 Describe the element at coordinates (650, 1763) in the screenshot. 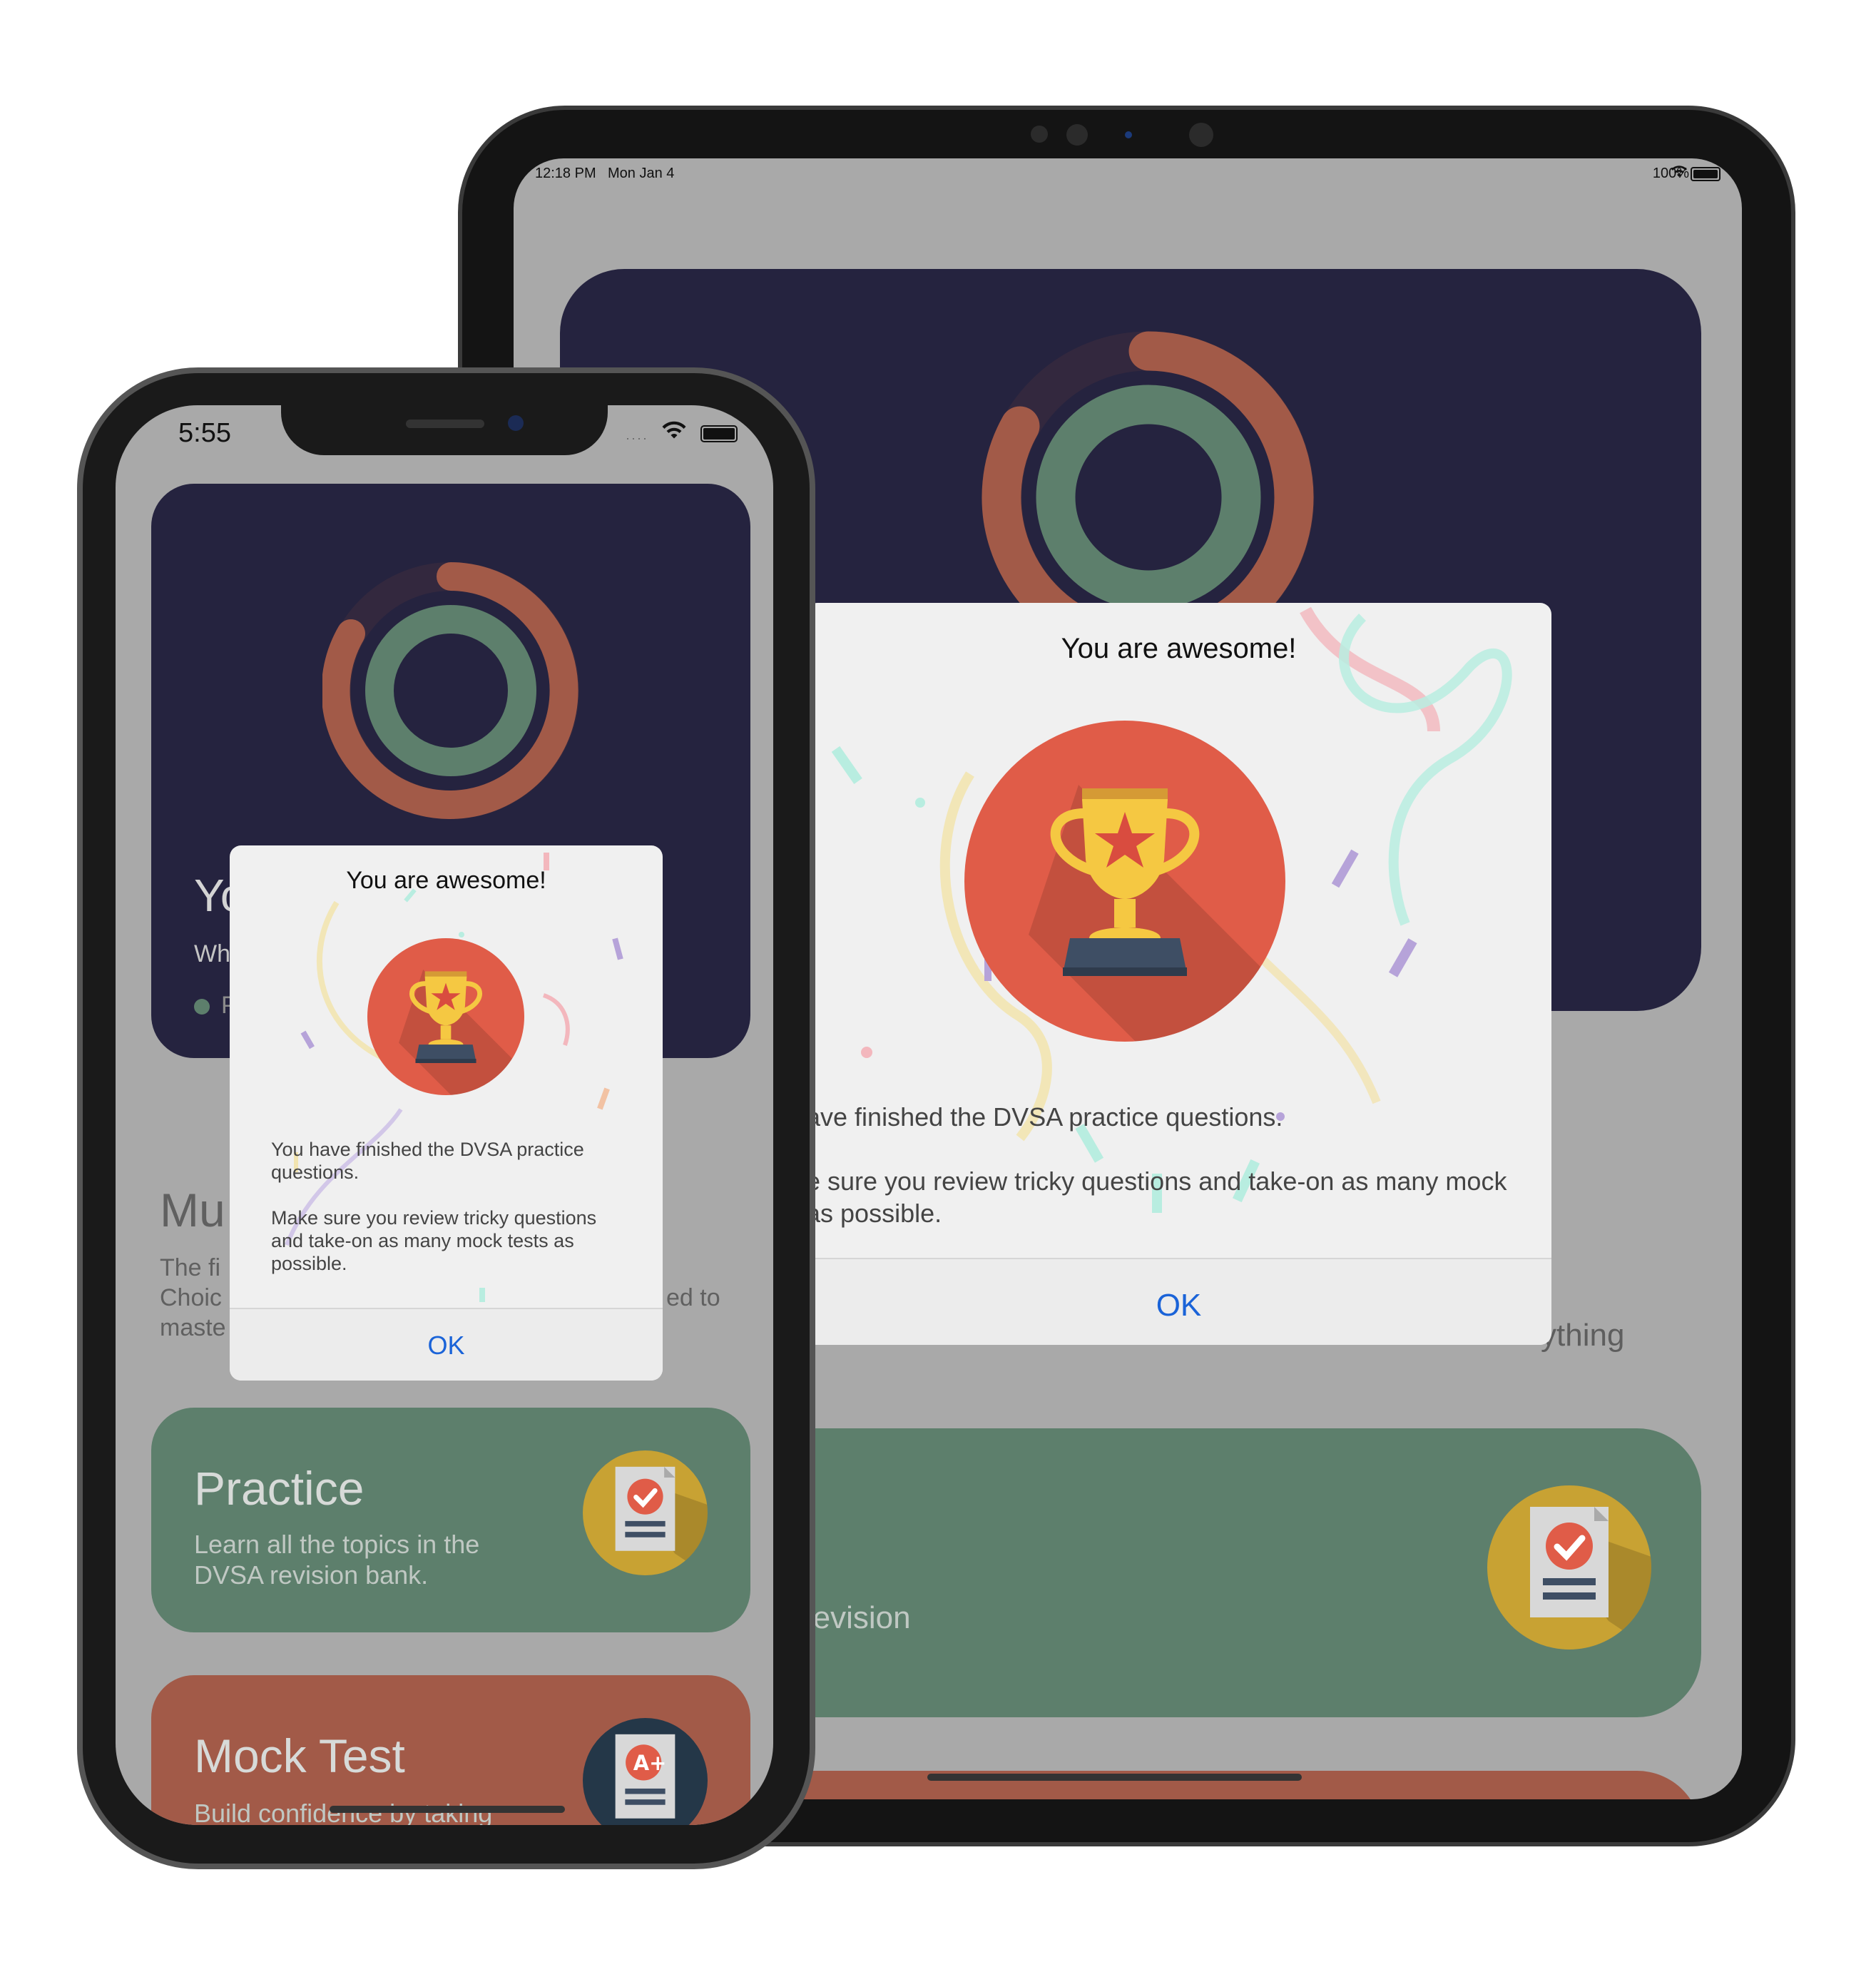

I see `svg-text: A+` at that location.